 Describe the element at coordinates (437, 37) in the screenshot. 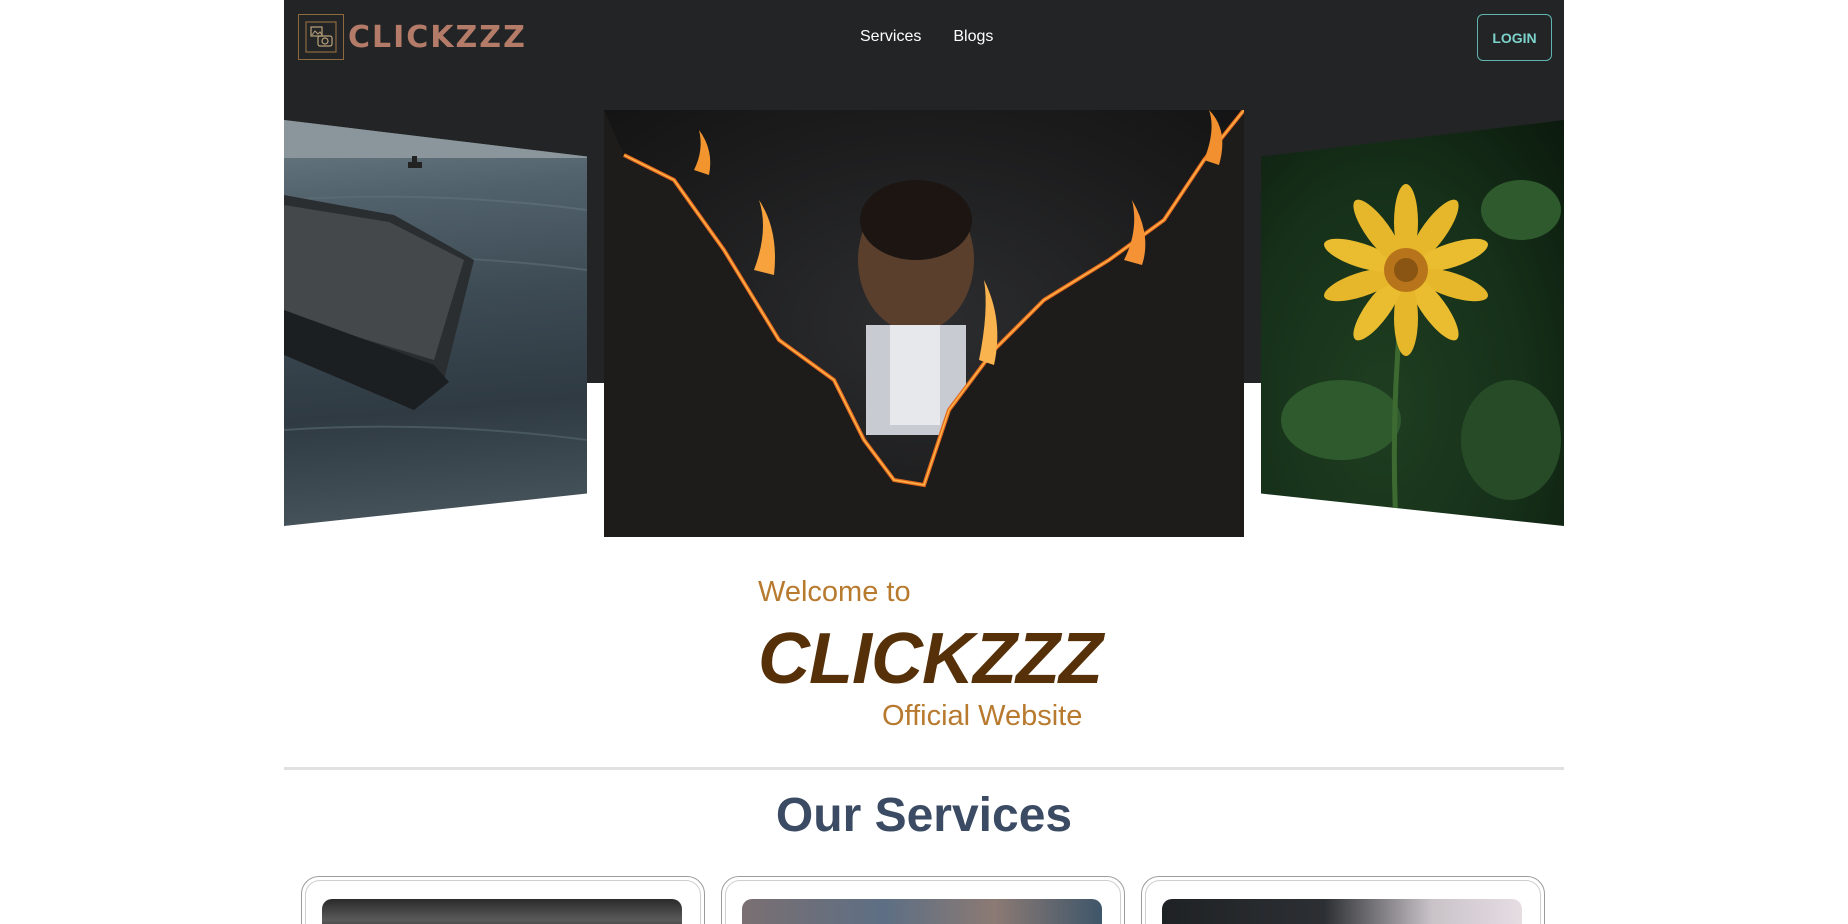

I see `logo-text: CLICKZZZ` at that location.